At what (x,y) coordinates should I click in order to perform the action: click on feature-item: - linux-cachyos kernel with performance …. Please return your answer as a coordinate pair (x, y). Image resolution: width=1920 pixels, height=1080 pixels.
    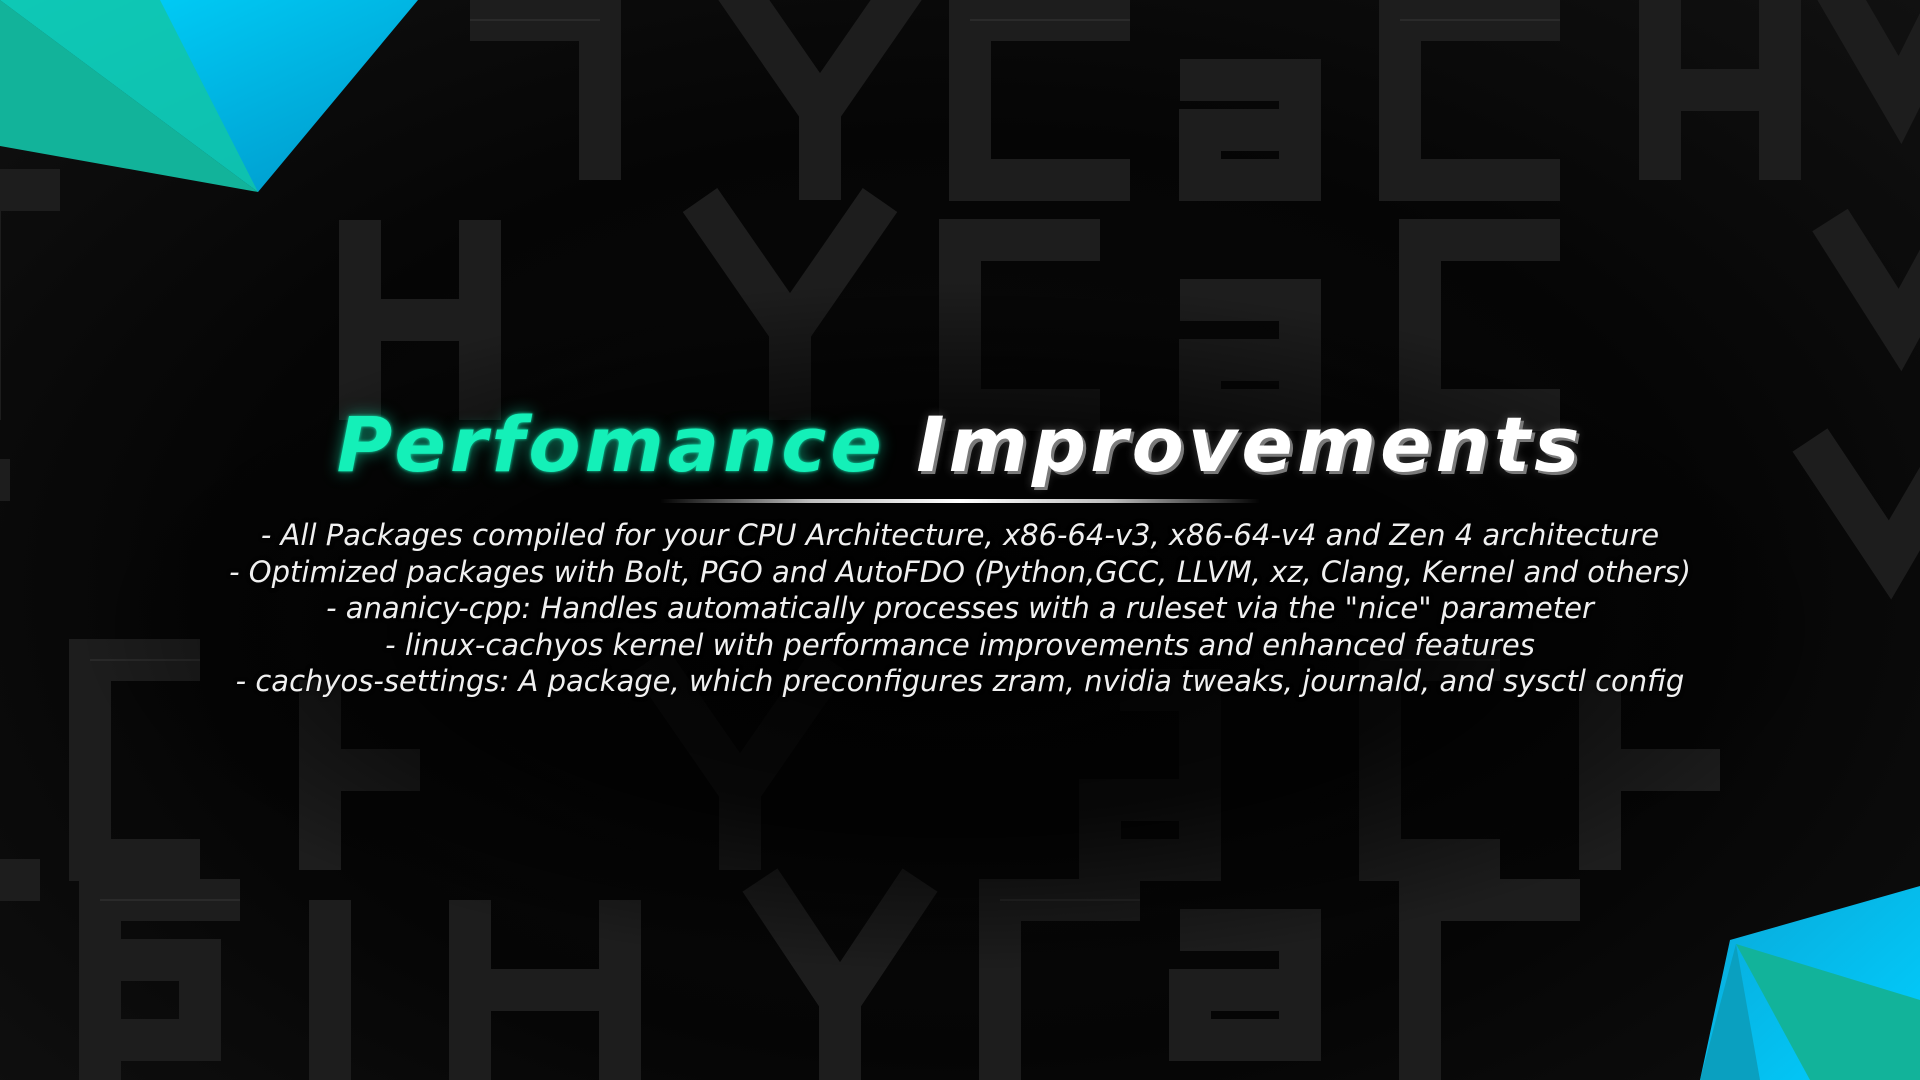
    Looking at the image, I should click on (960, 644).